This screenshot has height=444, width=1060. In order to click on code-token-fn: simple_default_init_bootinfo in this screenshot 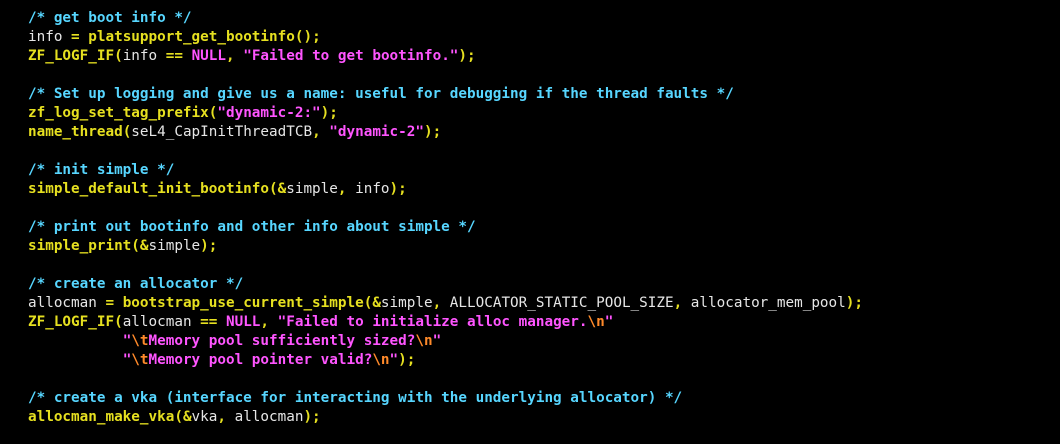, I will do `click(149, 189)`.